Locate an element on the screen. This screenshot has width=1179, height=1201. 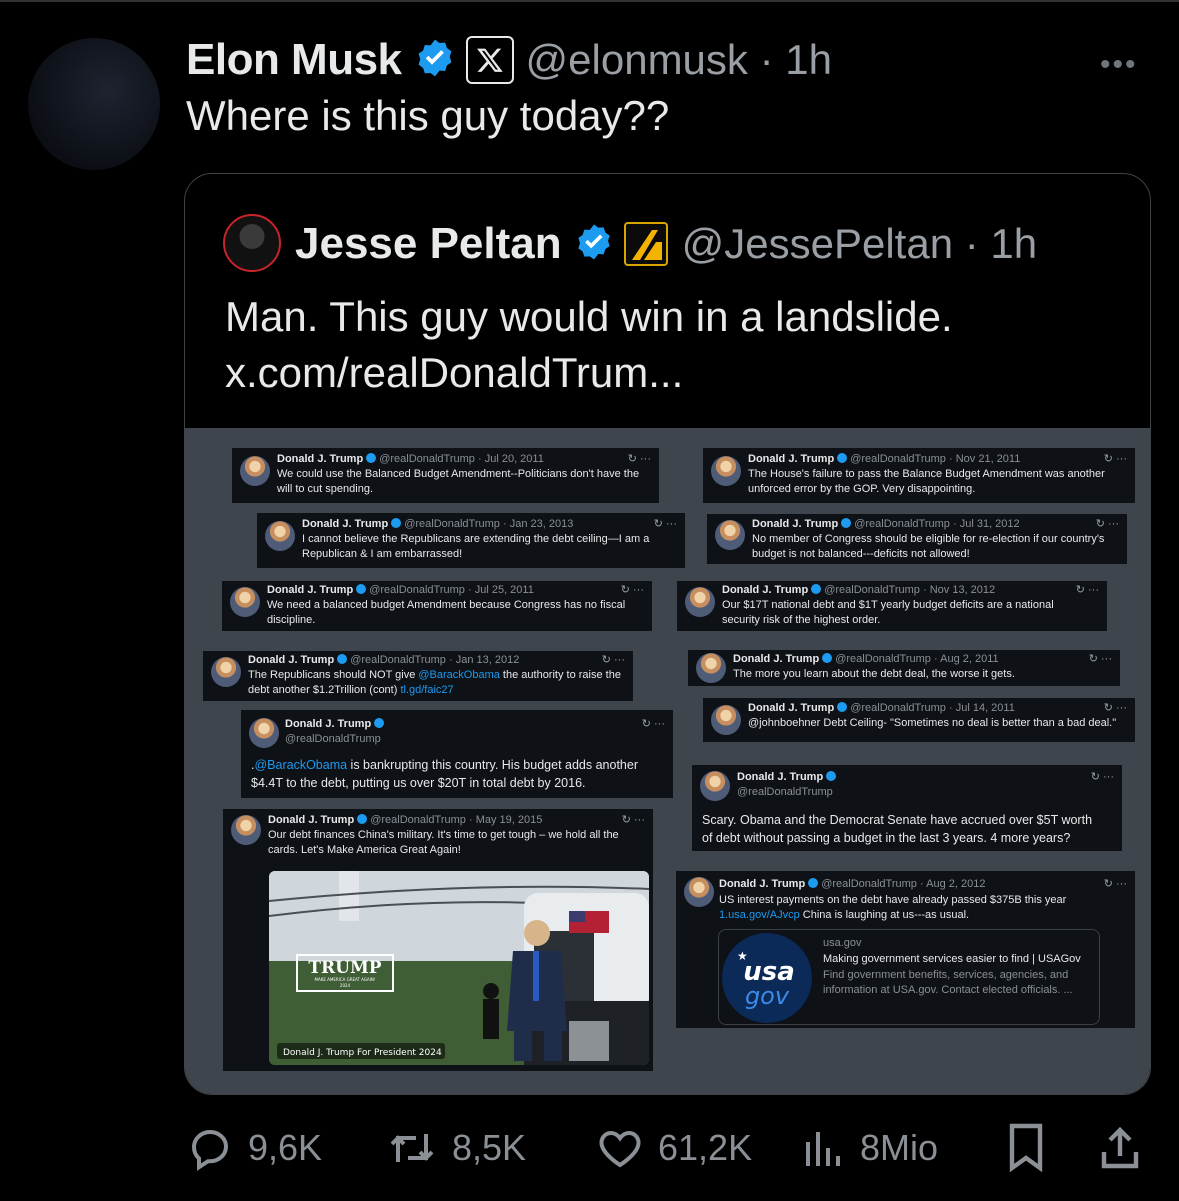
bookmark-button is located at coordinates (1033, 1148).